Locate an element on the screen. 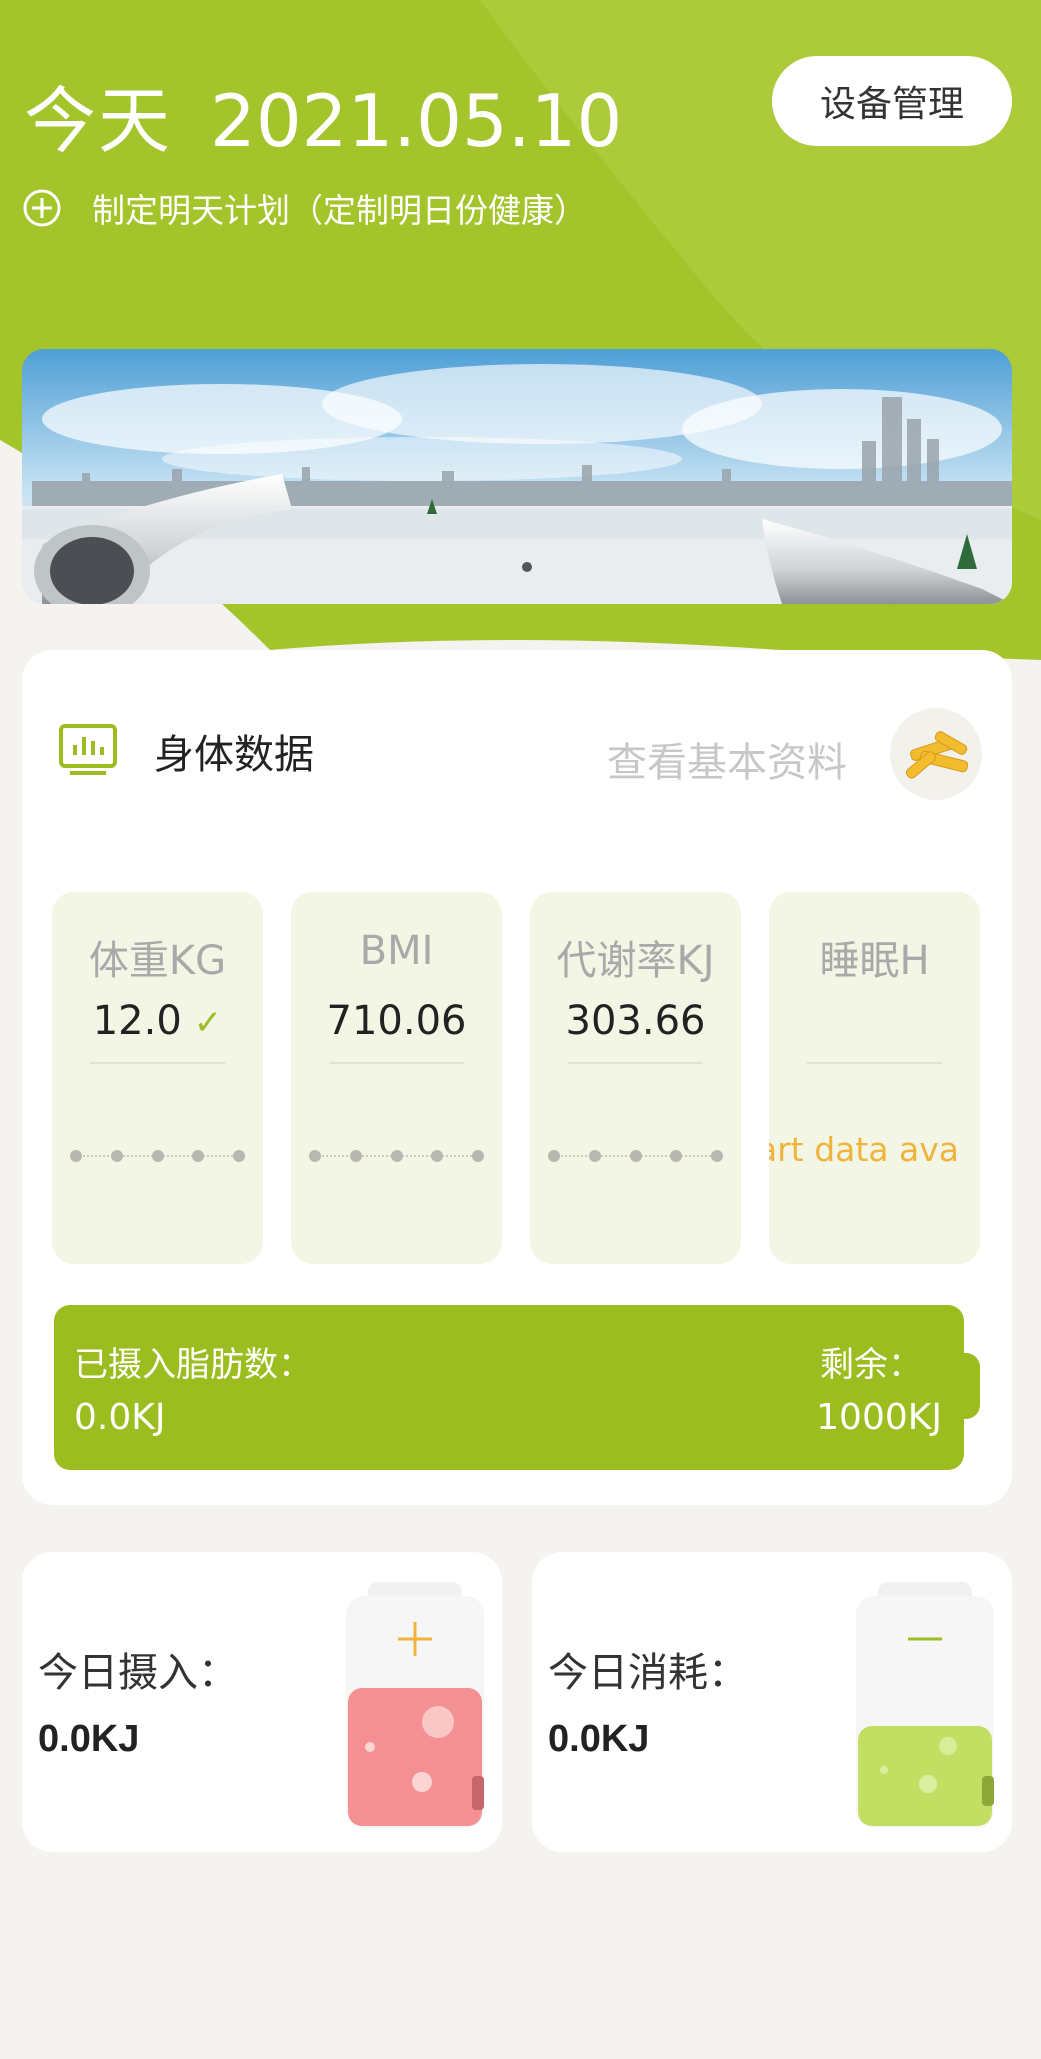 This screenshot has width=1041, height=2059. metric-sleep: 睡眠H art data ava is located at coordinates (874, 1078).